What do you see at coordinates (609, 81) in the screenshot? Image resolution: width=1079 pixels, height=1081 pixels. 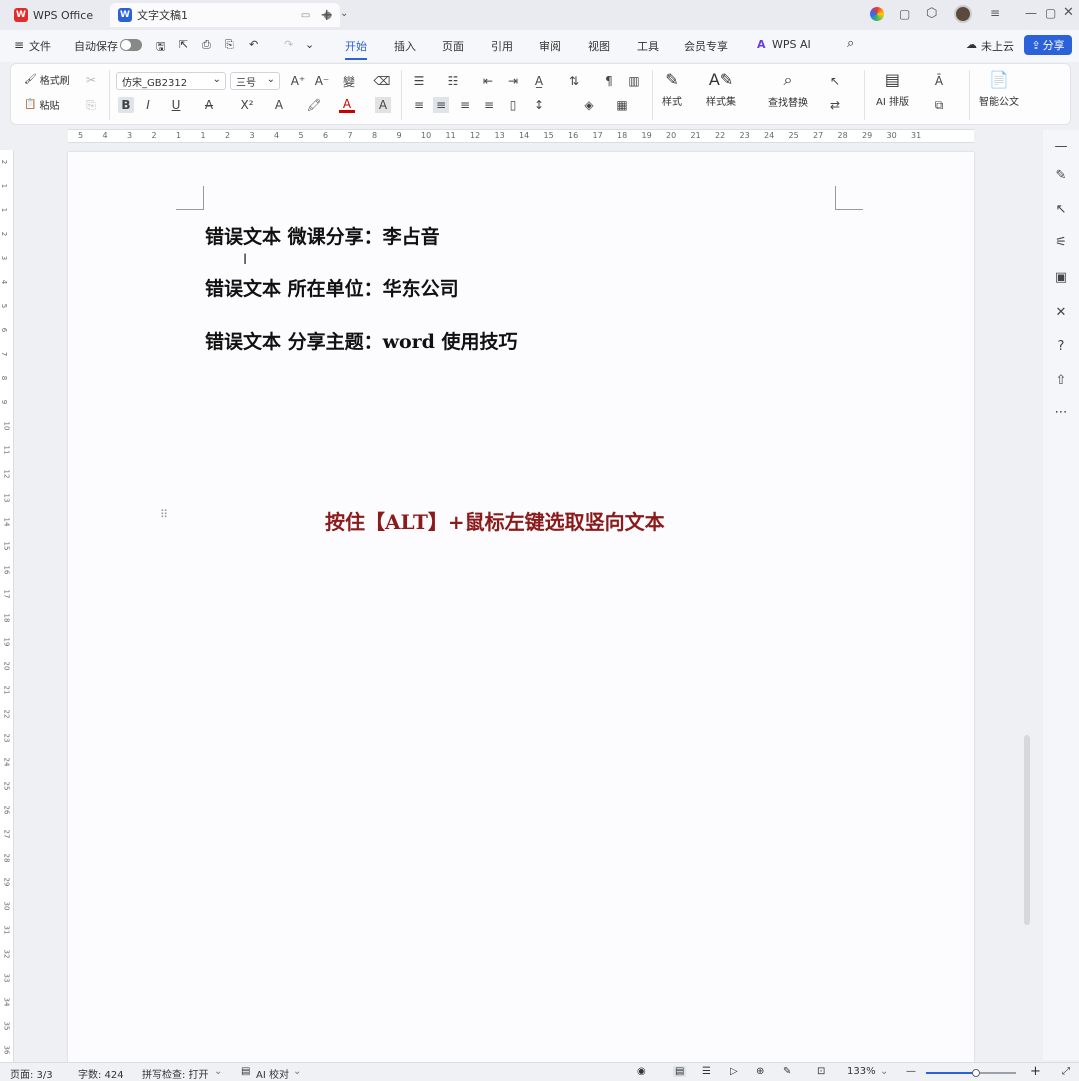 I see `show-marks-icon: ¶` at bounding box center [609, 81].